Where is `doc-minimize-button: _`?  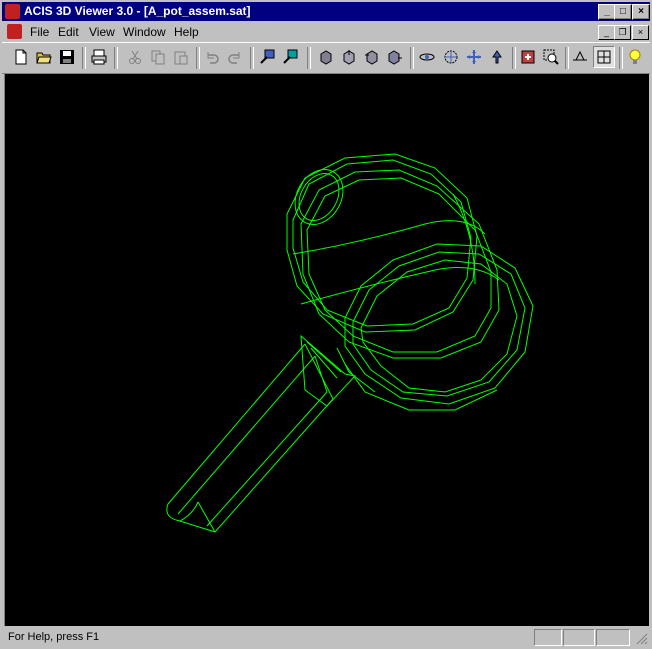 doc-minimize-button: _ is located at coordinates (606, 32).